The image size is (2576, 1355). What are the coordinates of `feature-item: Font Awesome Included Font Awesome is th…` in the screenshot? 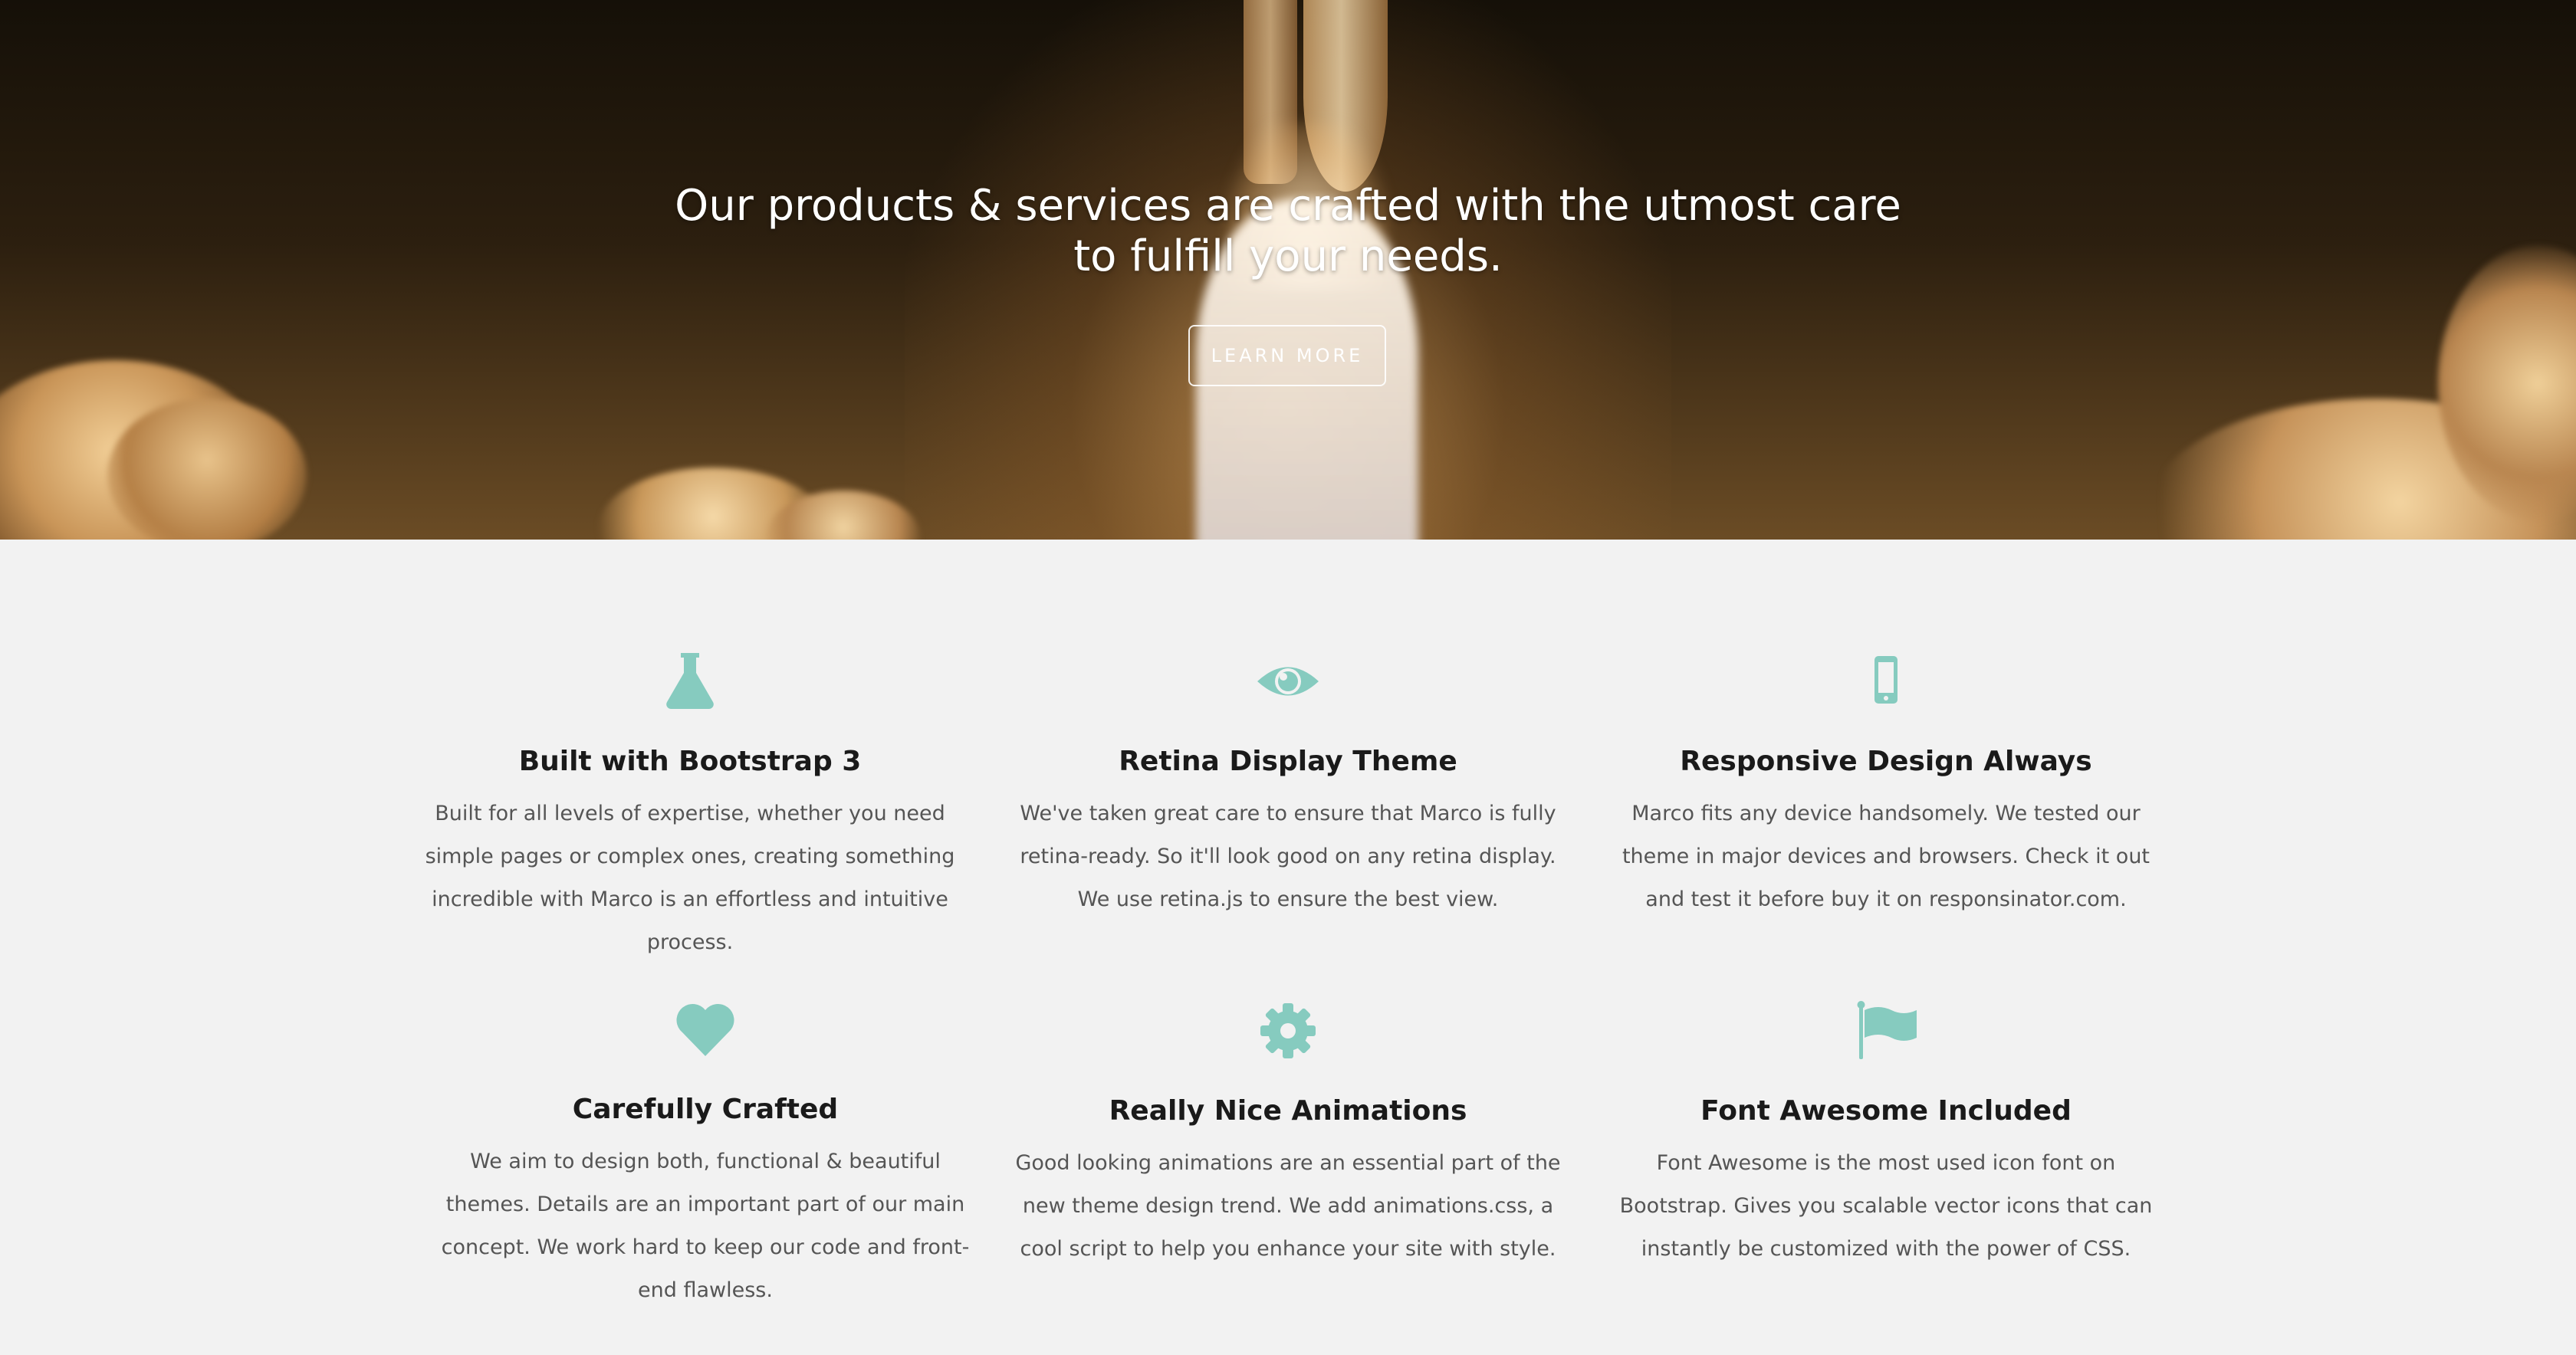 It's located at (1886, 1134).